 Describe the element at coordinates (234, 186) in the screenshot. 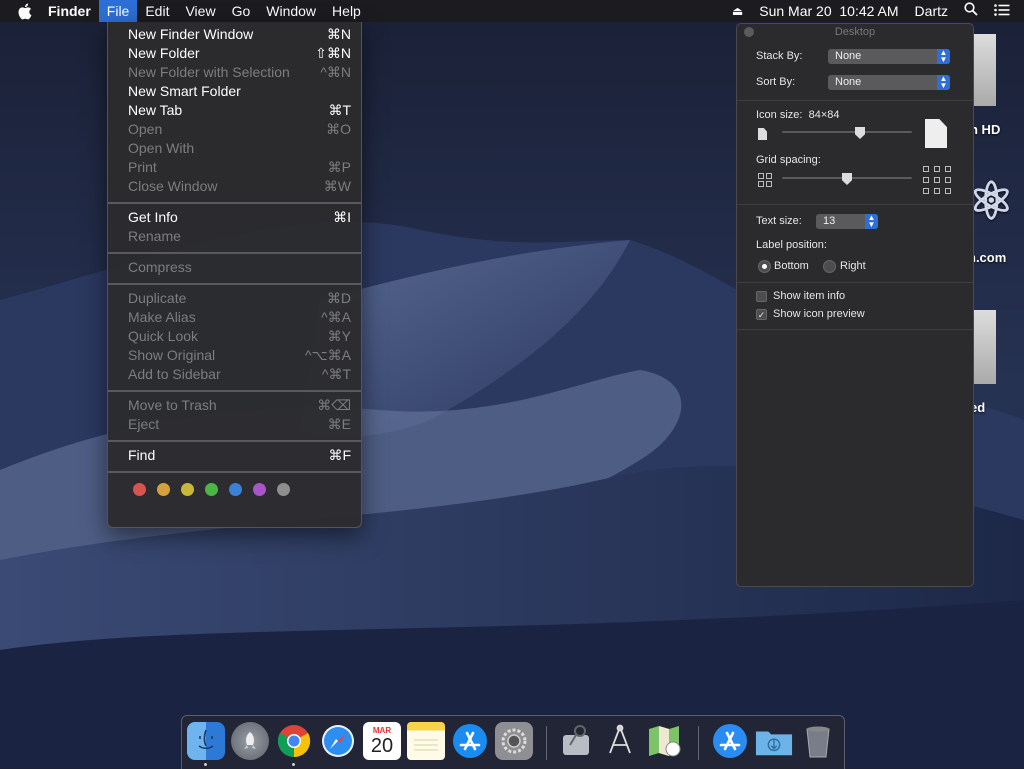

I see `menu-item-close-window: Close Window ⌘W` at that location.